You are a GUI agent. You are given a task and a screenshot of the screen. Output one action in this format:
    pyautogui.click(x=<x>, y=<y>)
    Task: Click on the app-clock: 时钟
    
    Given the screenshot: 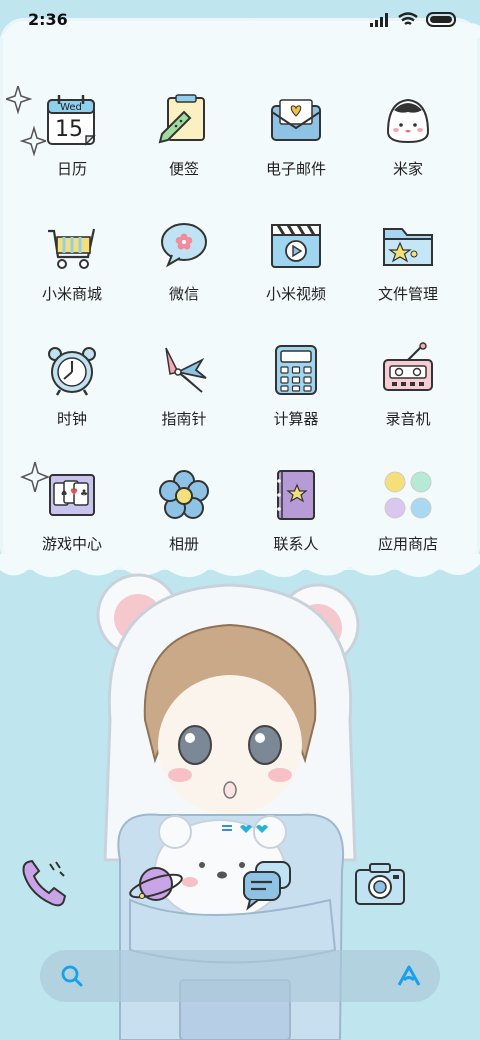 What is the action you would take?
    pyautogui.click(x=72, y=398)
    